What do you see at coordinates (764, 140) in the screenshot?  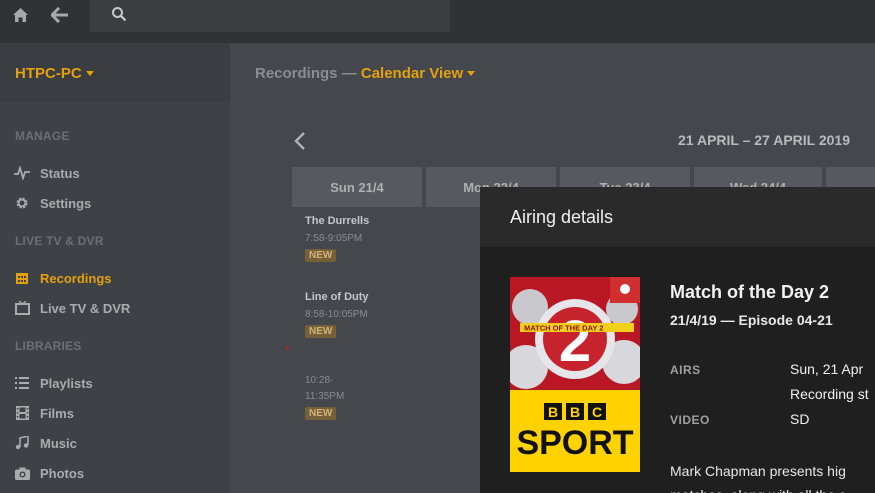 I see `date-range: 21 APRIL – 27 APRIL 2019` at bounding box center [764, 140].